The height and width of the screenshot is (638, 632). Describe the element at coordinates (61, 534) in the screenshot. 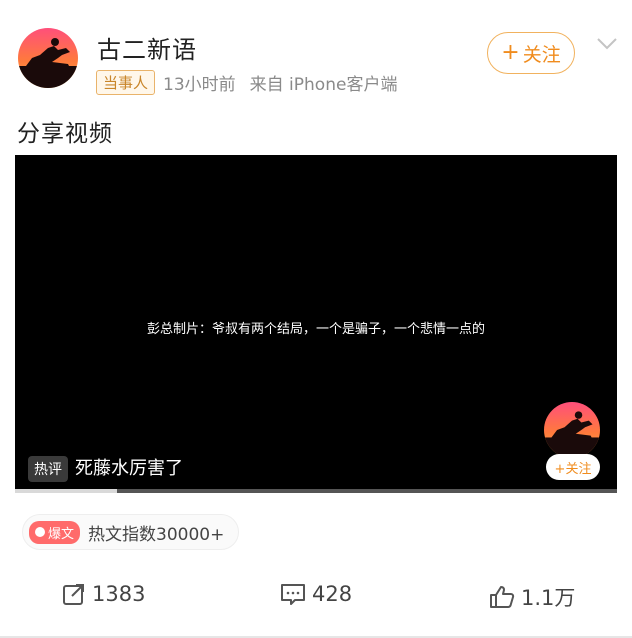

I see `hot-article-label: 爆文` at that location.